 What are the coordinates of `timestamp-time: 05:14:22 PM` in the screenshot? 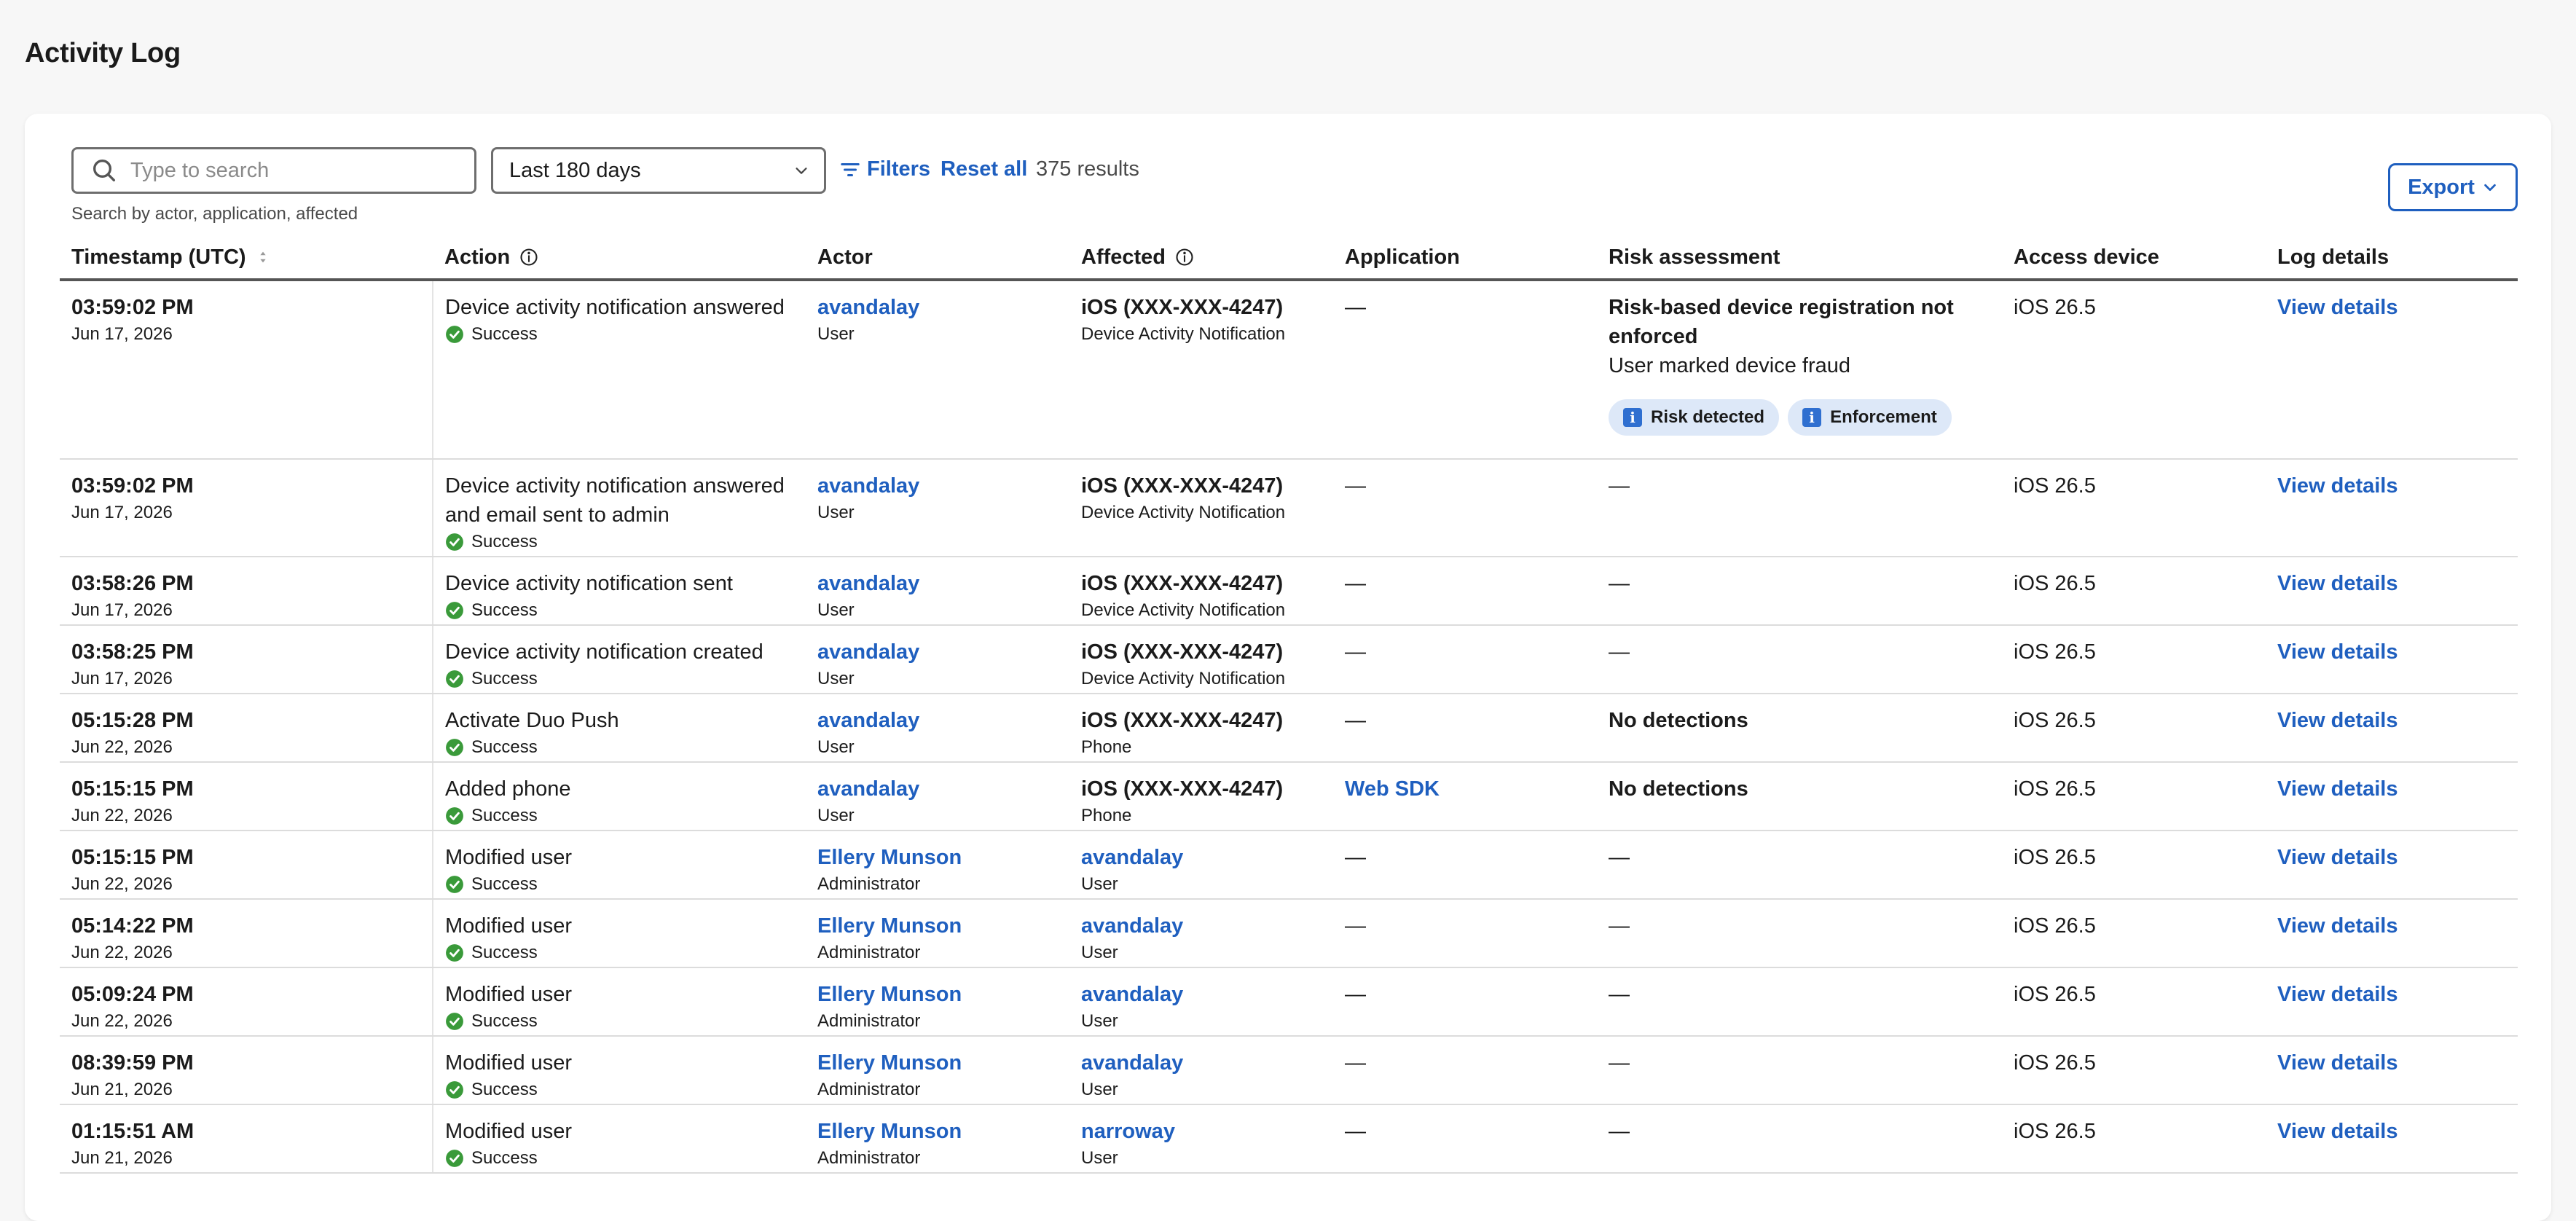 It's located at (132, 926).